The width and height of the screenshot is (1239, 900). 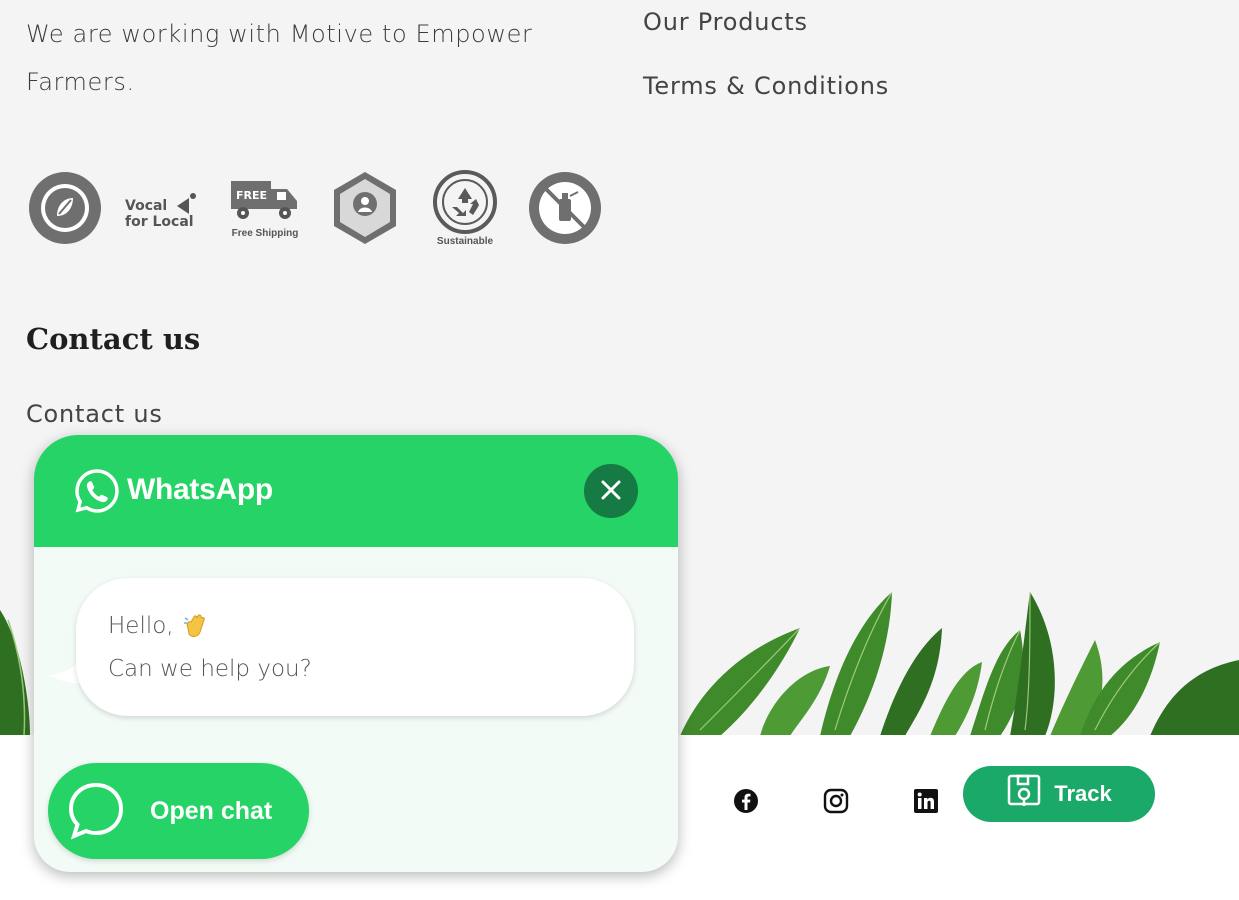 What do you see at coordinates (365, 208) in the screenshot?
I see `carbide-free-icon` at bounding box center [365, 208].